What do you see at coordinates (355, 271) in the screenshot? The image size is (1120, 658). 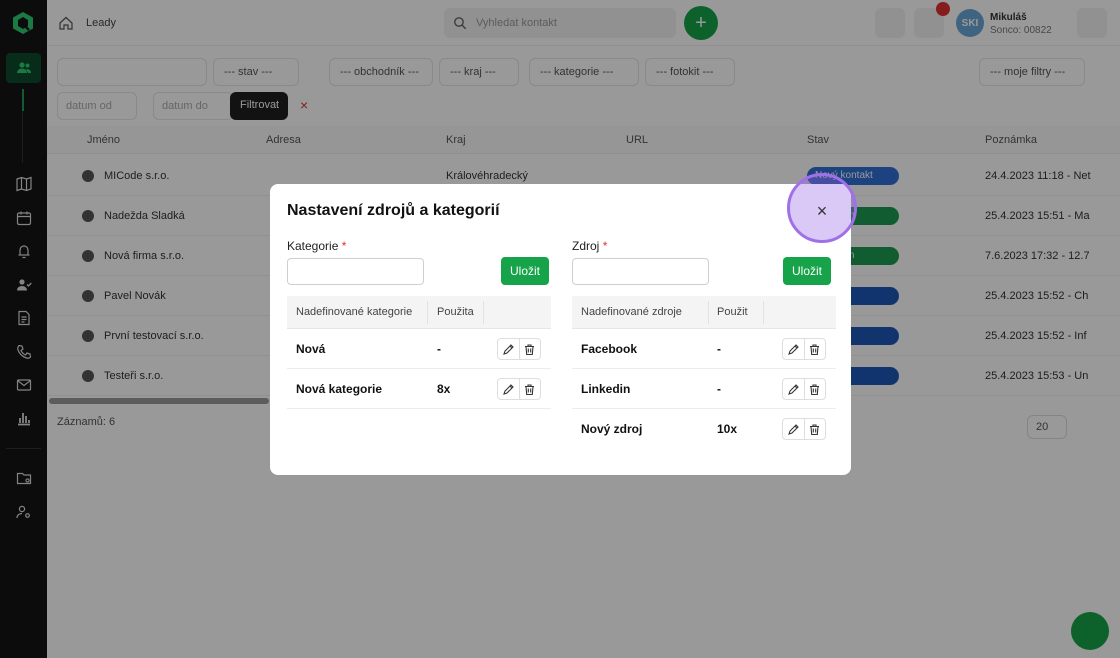 I see `category-input` at bounding box center [355, 271].